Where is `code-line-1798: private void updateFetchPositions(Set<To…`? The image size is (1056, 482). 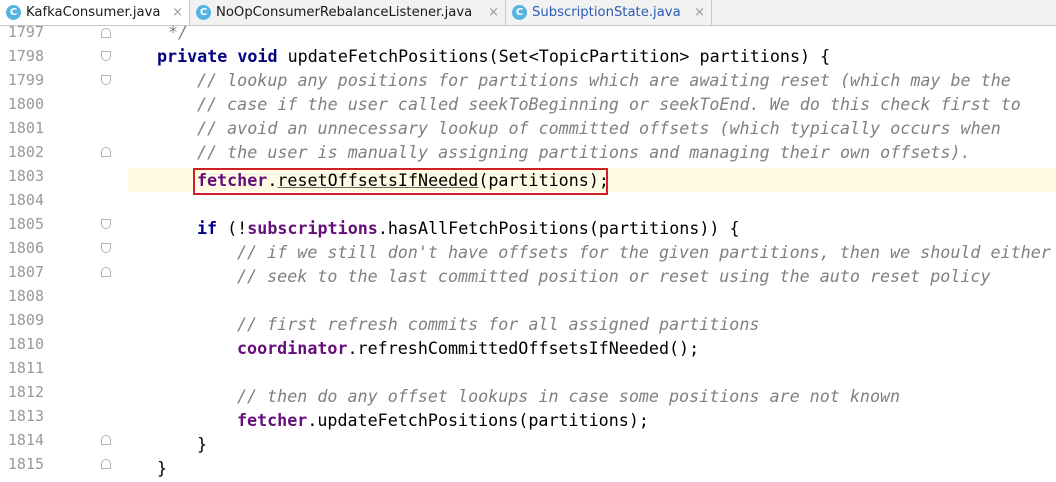
code-line-1798: private void updateFetchPositions(Set<To… is located at coordinates (493, 56).